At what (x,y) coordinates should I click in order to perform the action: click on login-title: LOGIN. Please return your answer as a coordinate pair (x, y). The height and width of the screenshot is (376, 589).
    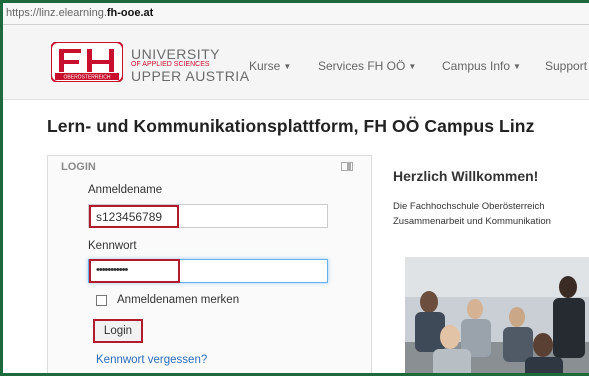
    Looking at the image, I should click on (78, 167).